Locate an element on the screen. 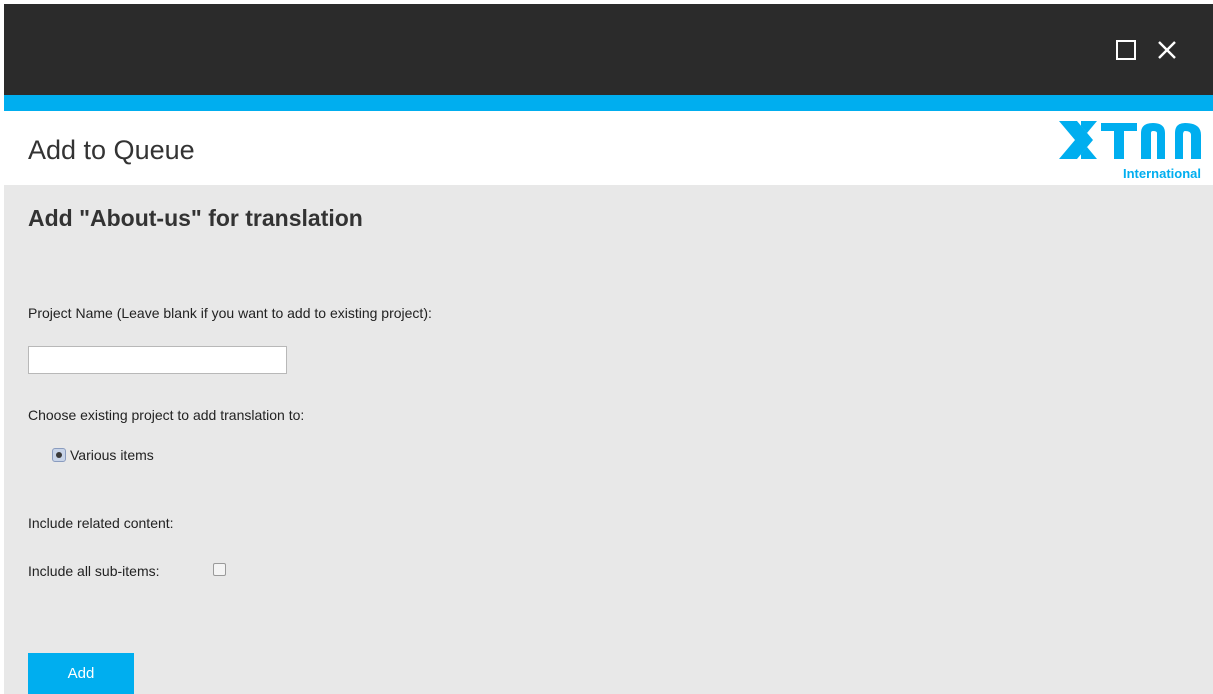  option-label: Various items is located at coordinates (112, 455).